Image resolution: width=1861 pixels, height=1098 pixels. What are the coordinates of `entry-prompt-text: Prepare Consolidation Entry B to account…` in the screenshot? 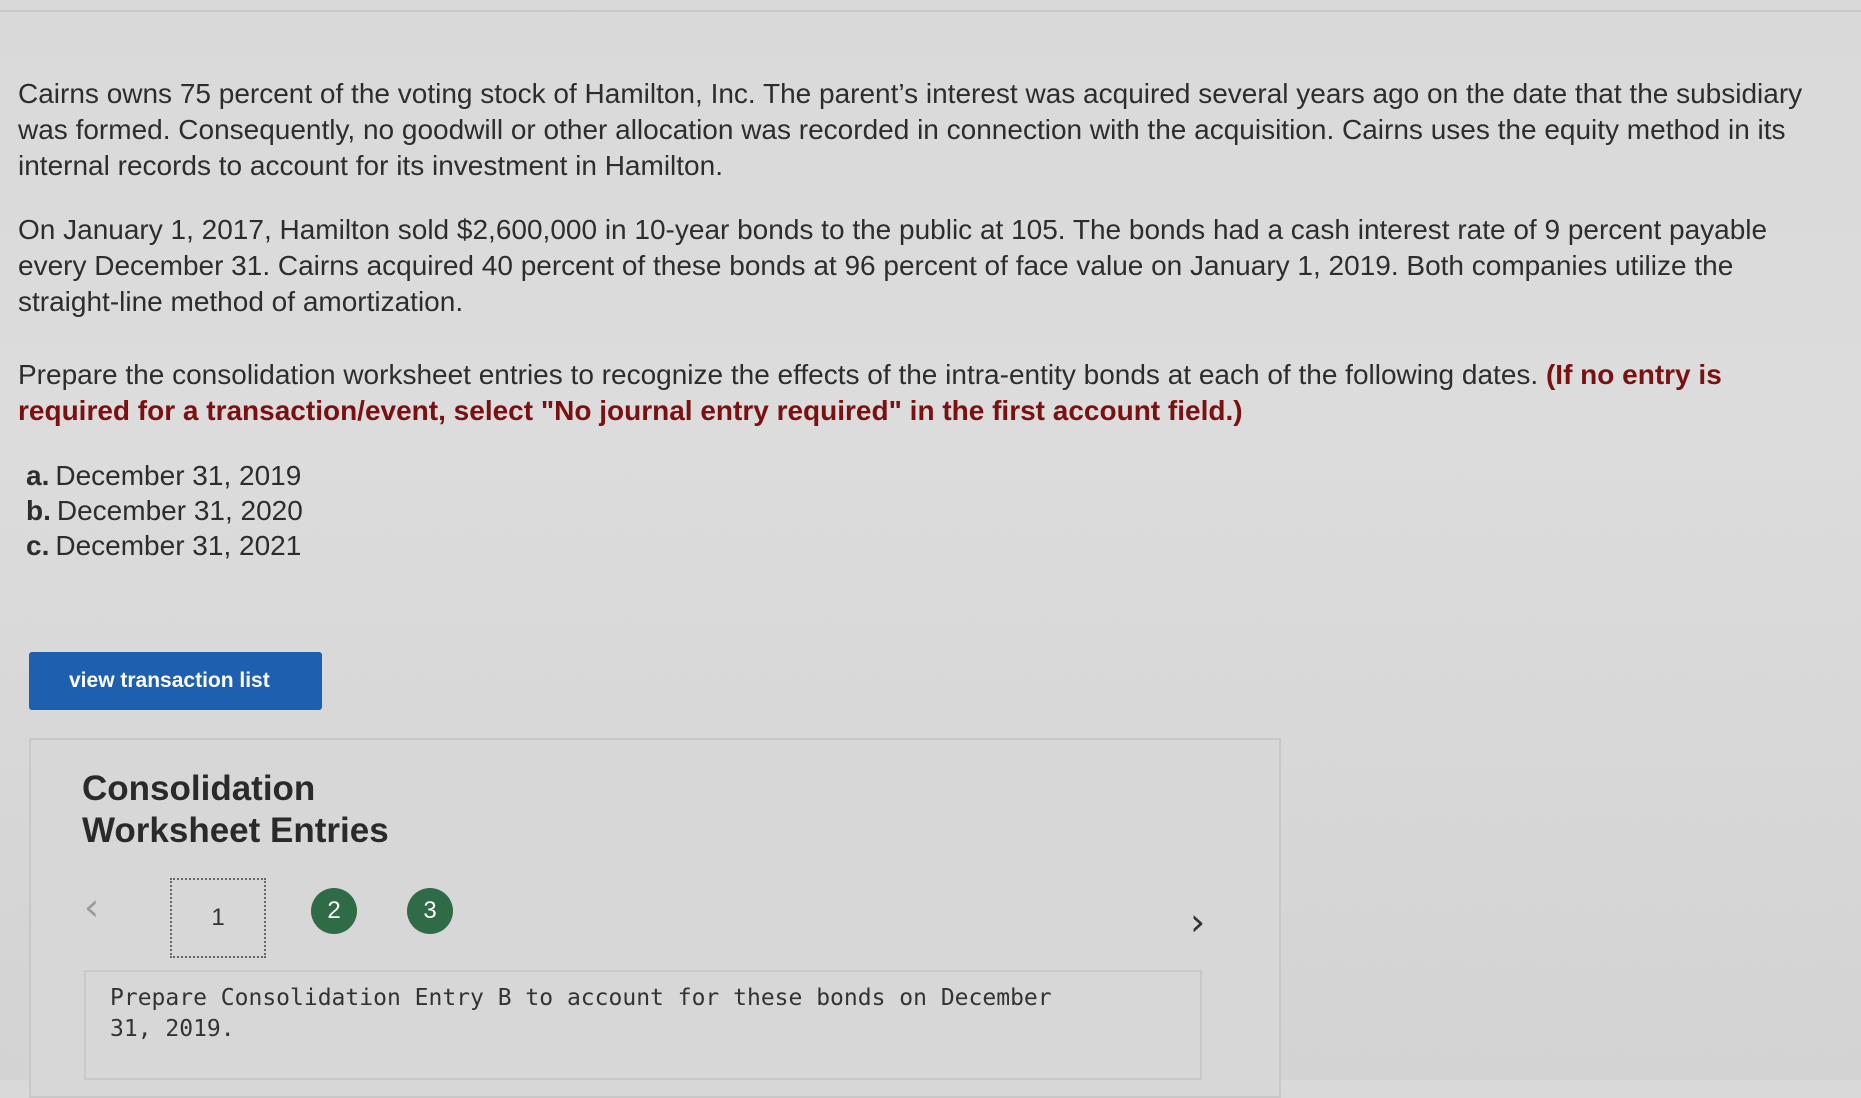 It's located at (581, 1013).